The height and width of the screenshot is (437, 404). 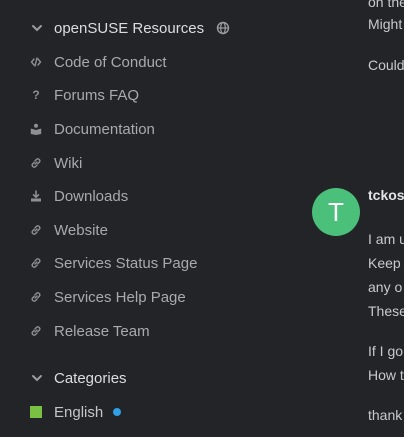 I want to click on section-label: openSUSE Resources, so click(x=129, y=28).